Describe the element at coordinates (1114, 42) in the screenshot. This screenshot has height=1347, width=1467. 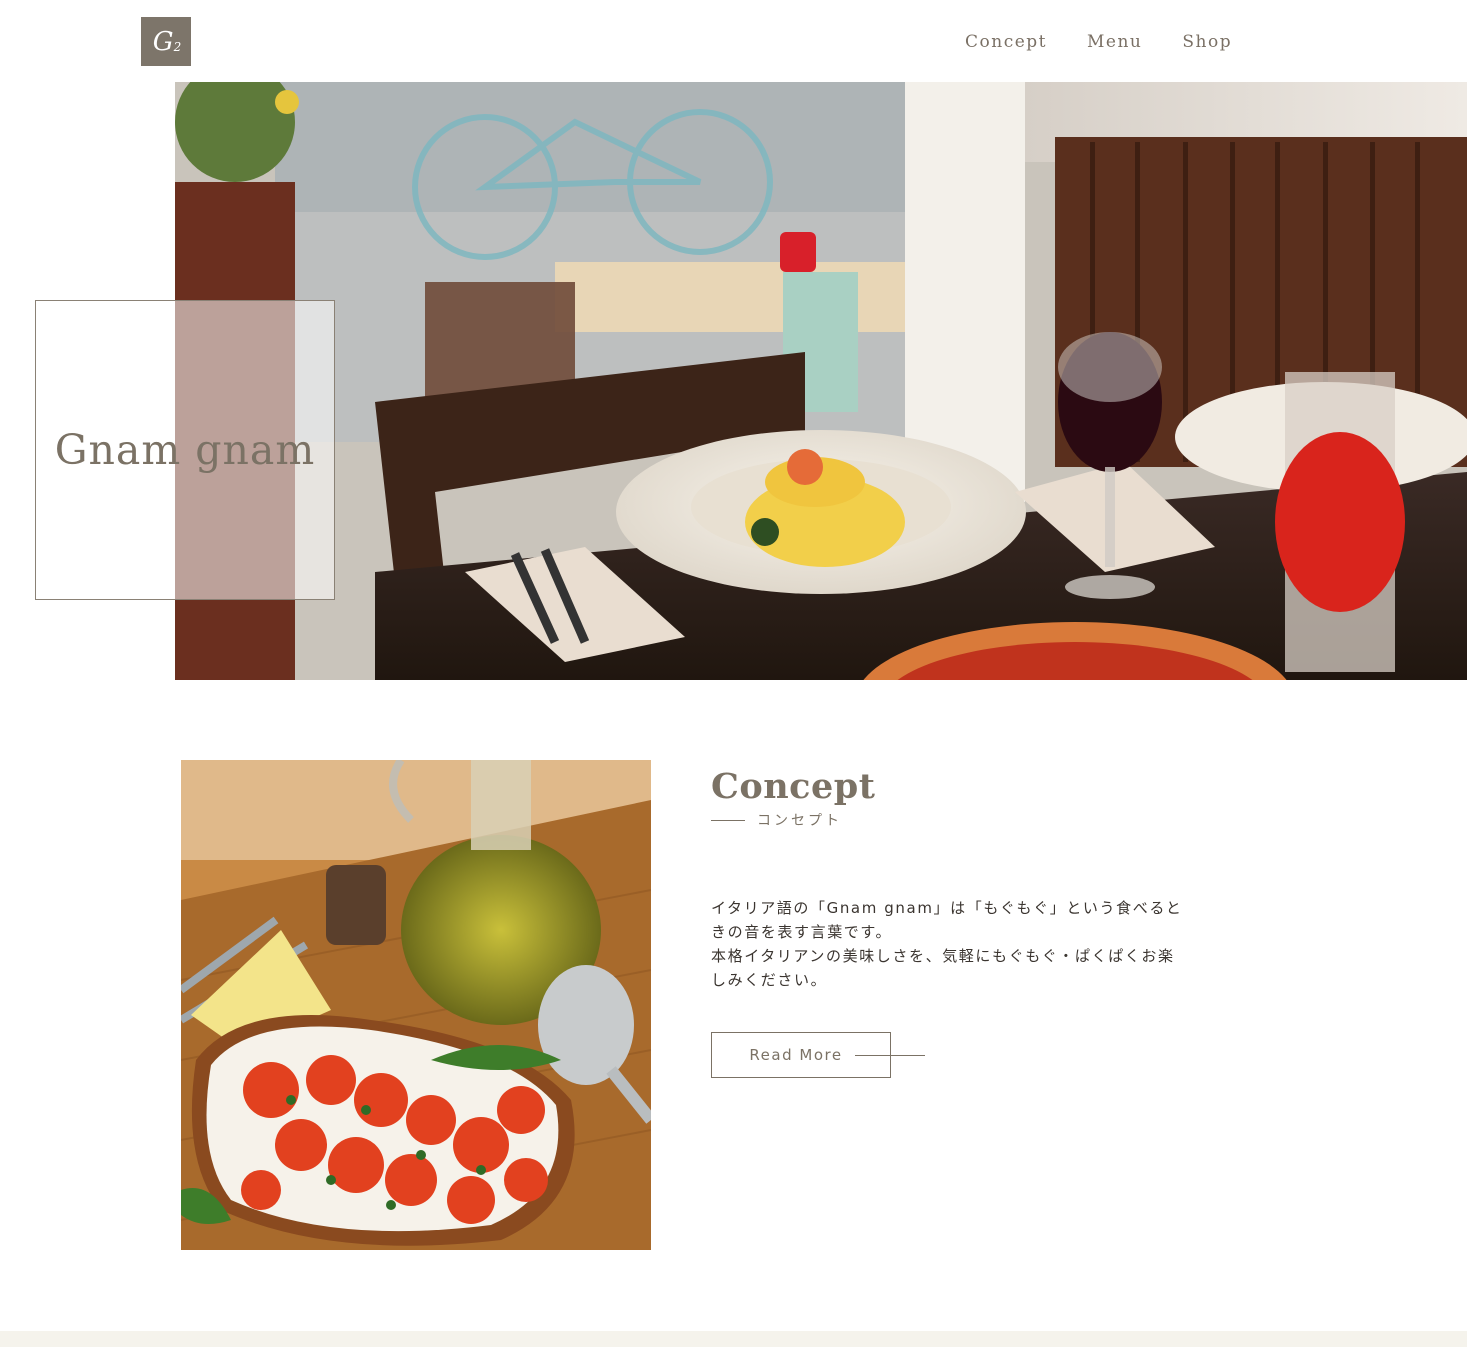
I see `nav-link-menu: Menu` at that location.